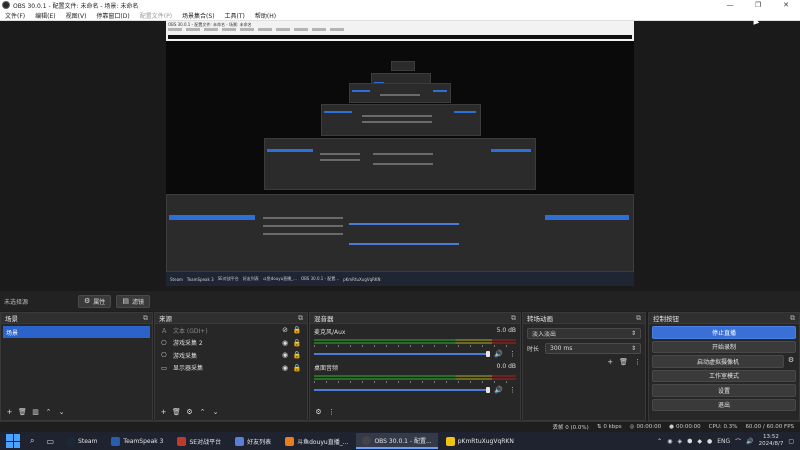  What do you see at coordinates (231, 368) in the screenshot?
I see `source-row: ▭ 显示器采集 ◉ 🔒` at bounding box center [231, 368].